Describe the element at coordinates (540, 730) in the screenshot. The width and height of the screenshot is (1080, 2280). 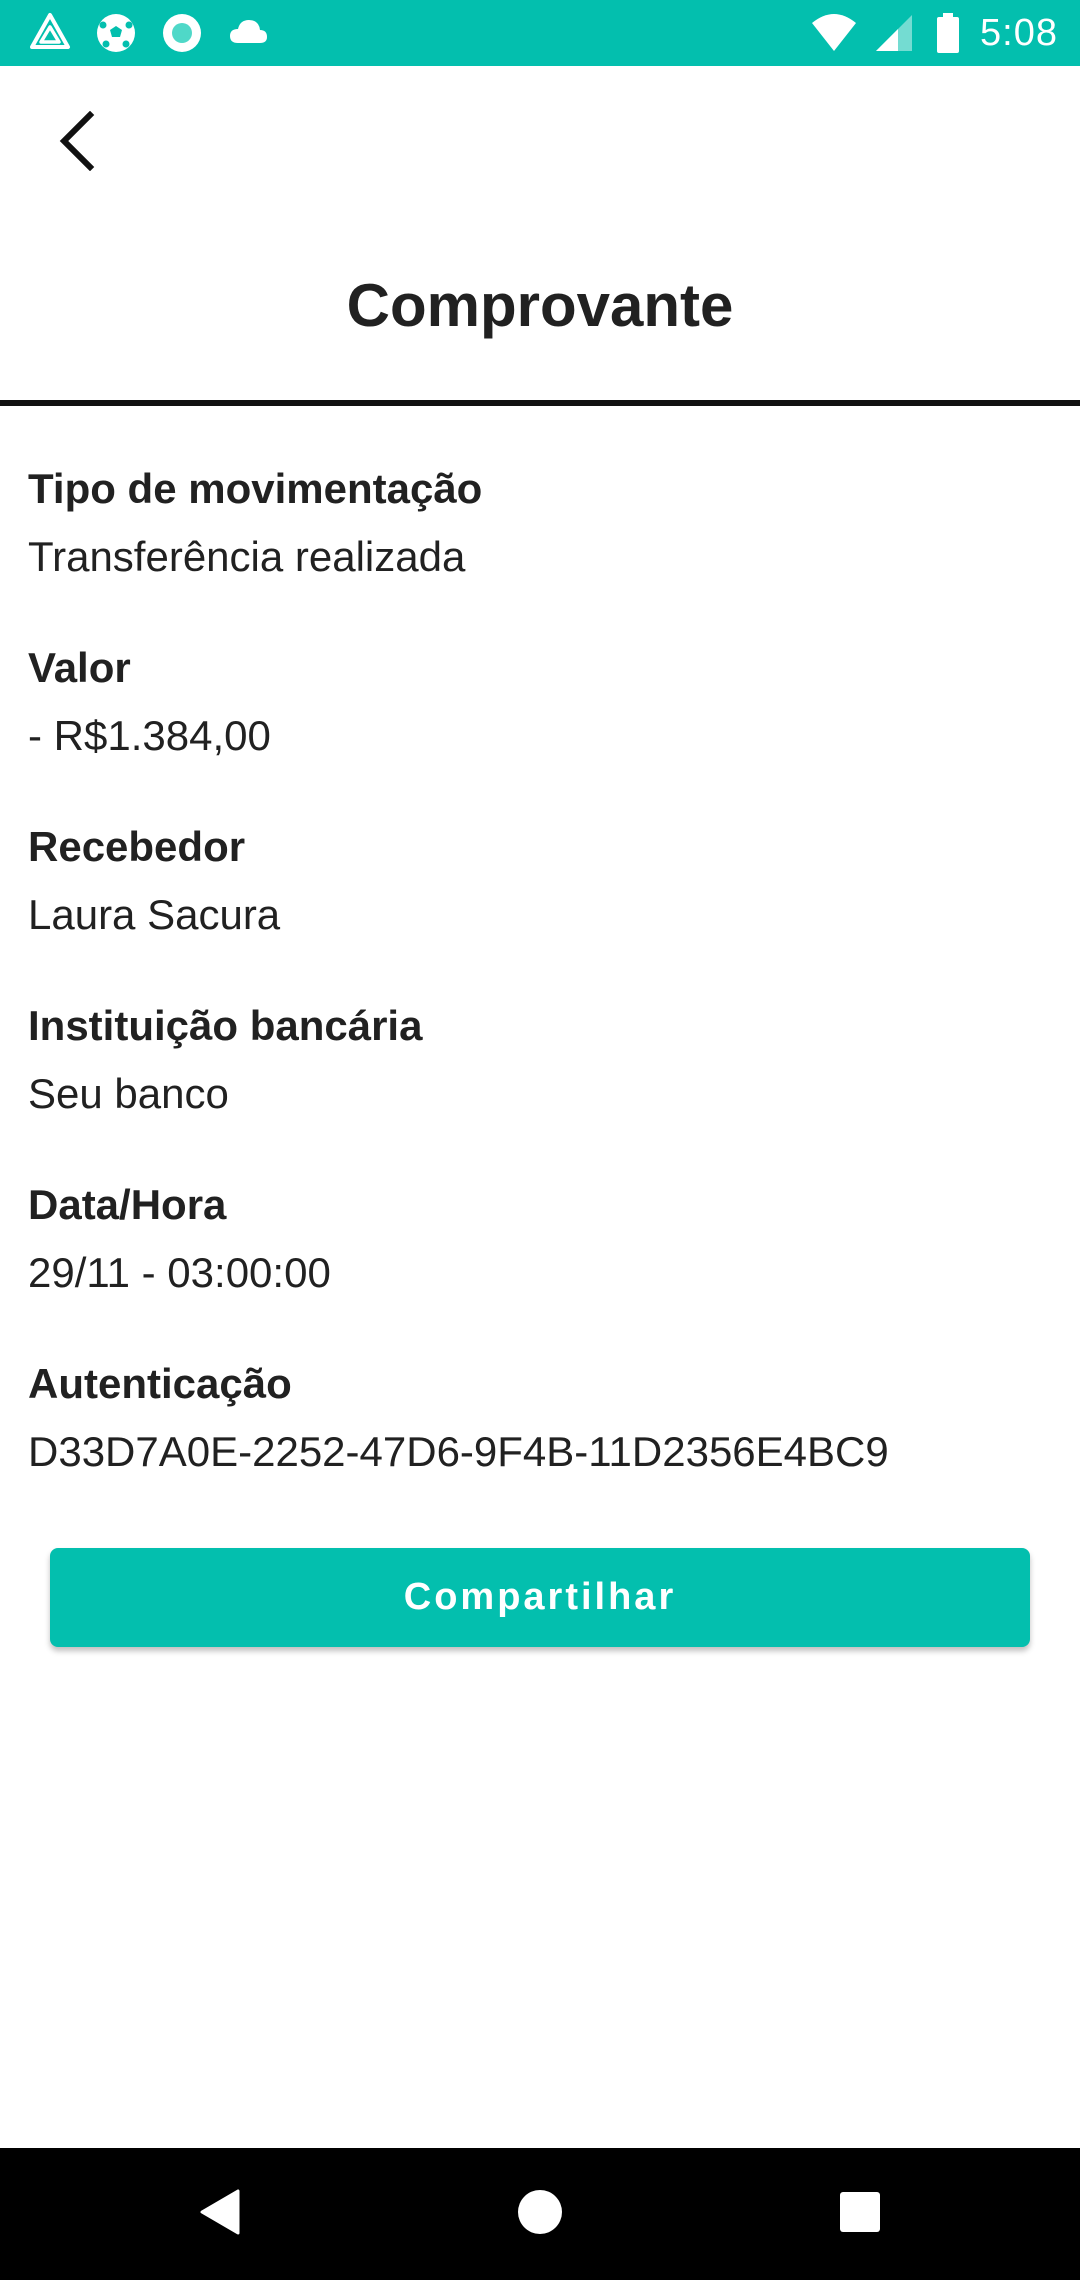
I see `detail-amount: Valor - R$1.384,00` at that location.